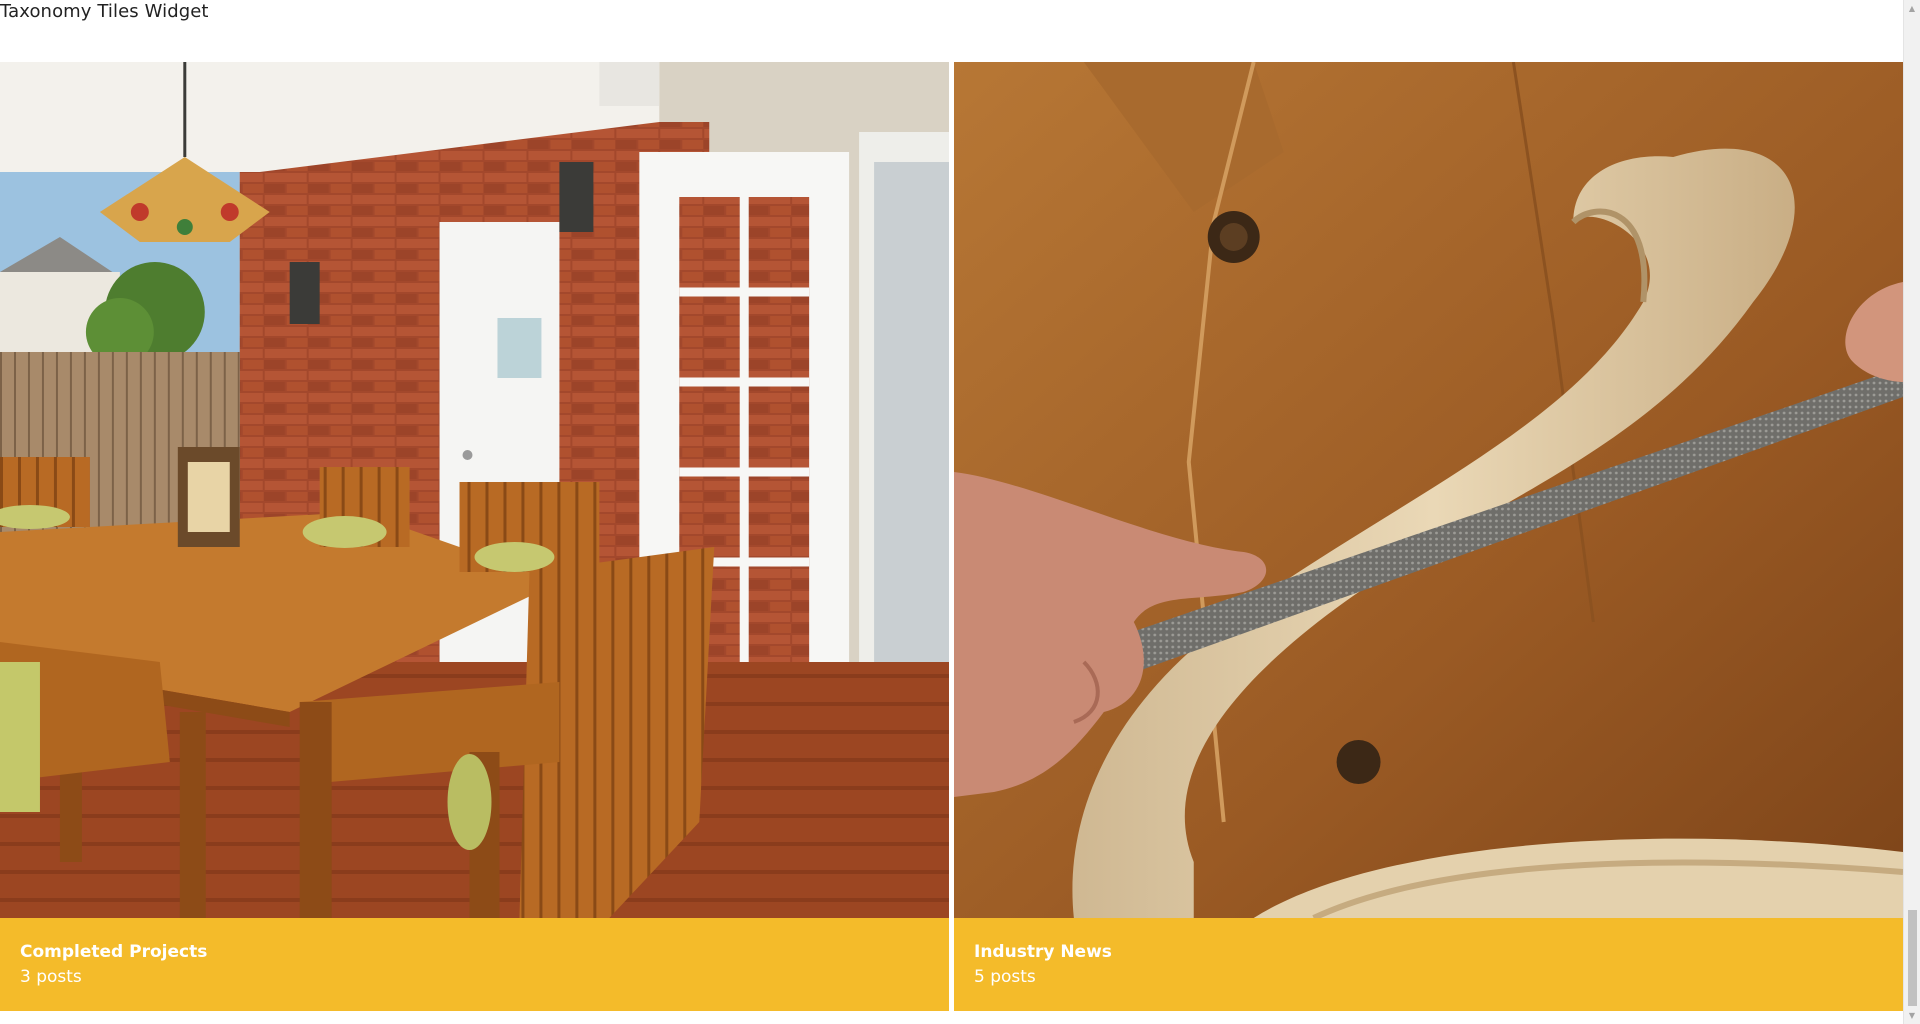 The width and height of the screenshot is (1920, 1024). I want to click on scrollbar-thumb, so click(1912, 958).